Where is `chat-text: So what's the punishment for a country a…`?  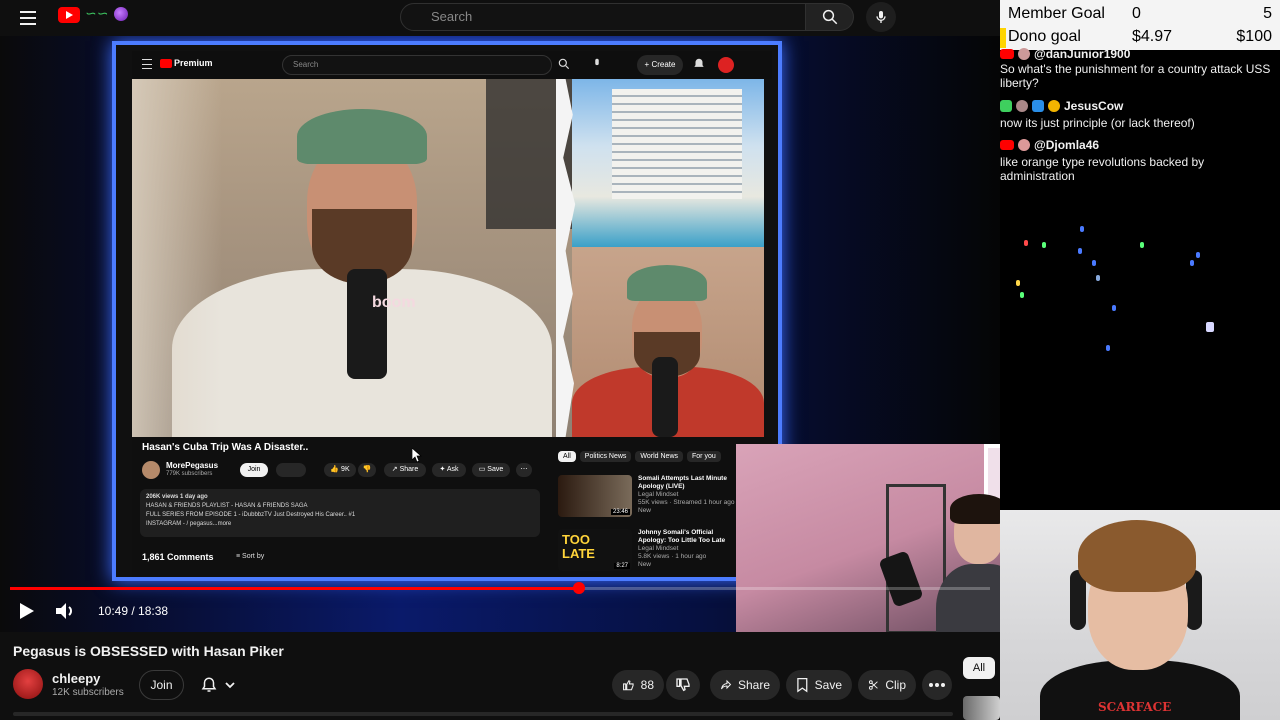
chat-text: So what's the punishment for a country a… is located at coordinates (1135, 76).